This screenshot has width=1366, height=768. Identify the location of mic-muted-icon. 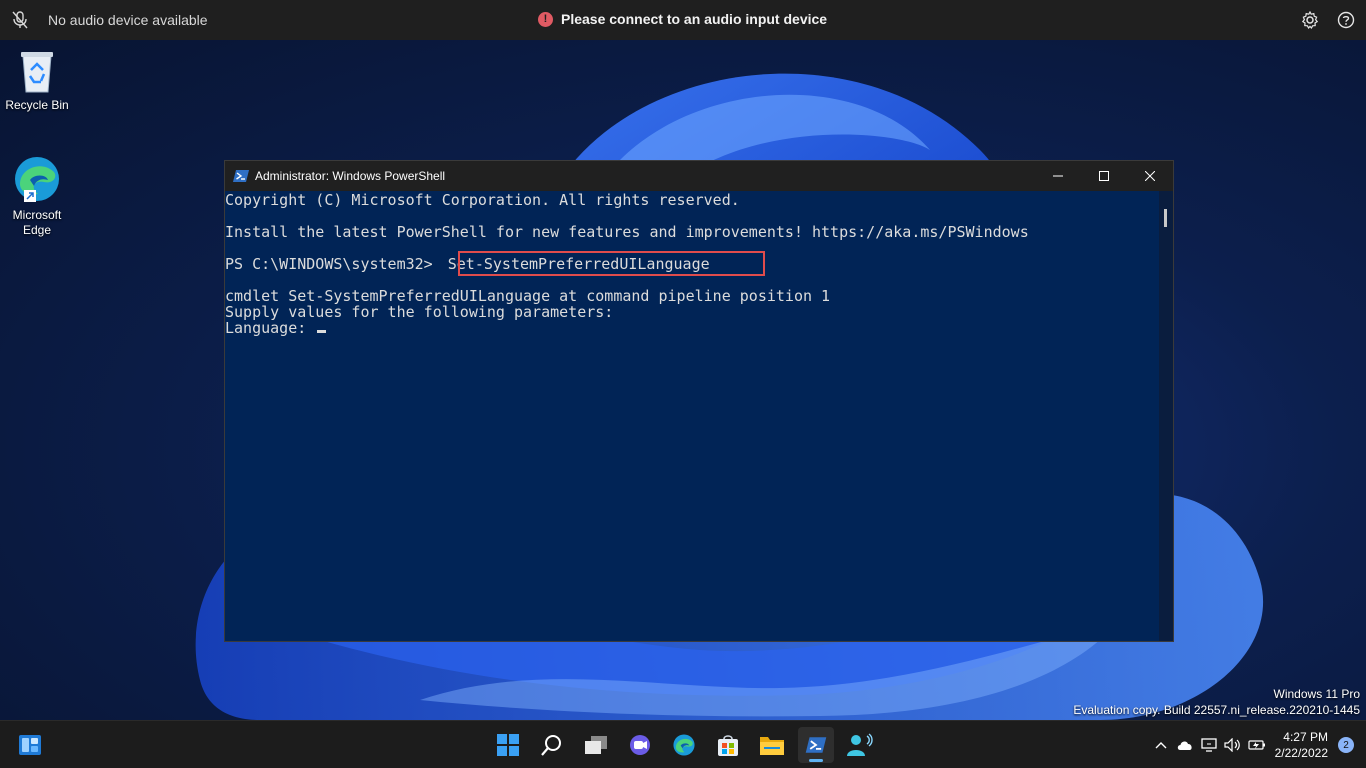
(20, 20).